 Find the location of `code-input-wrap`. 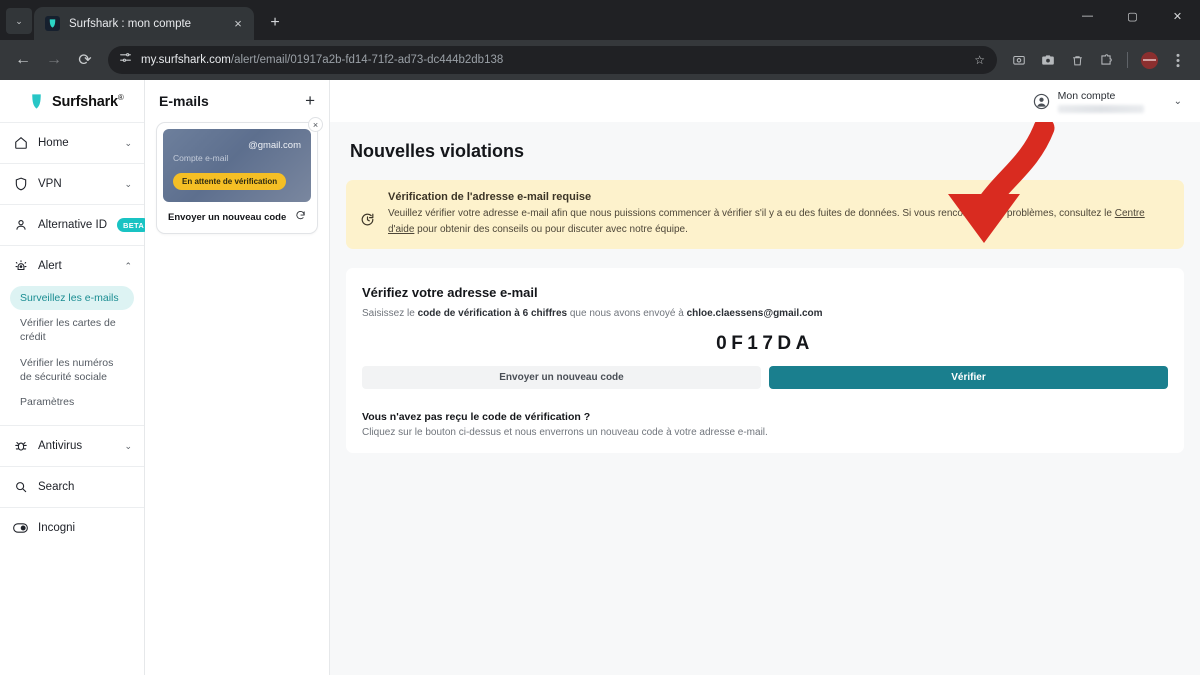

code-input-wrap is located at coordinates (765, 346).